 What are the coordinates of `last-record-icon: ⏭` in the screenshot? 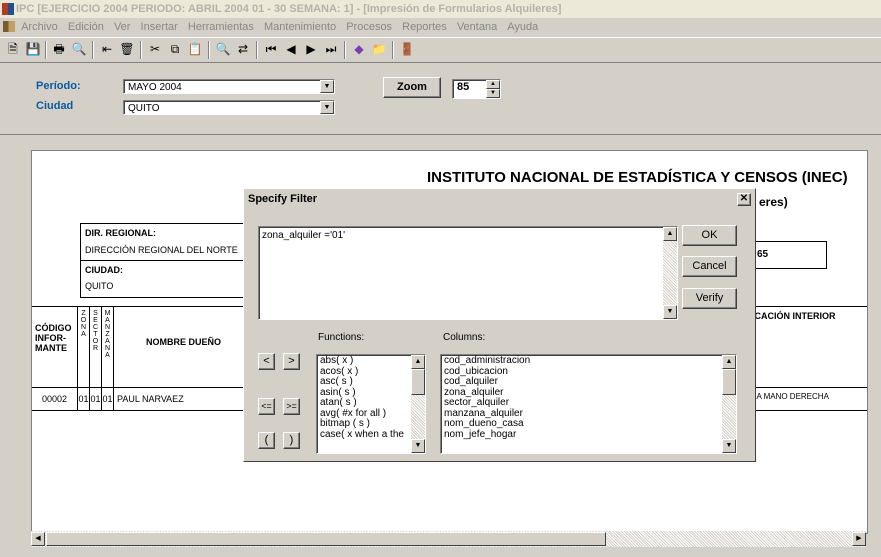 It's located at (331, 49).